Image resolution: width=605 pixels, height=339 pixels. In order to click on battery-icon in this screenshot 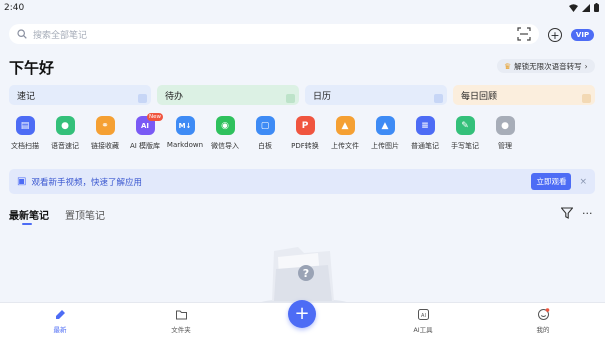, I will do `click(596, 7)`.